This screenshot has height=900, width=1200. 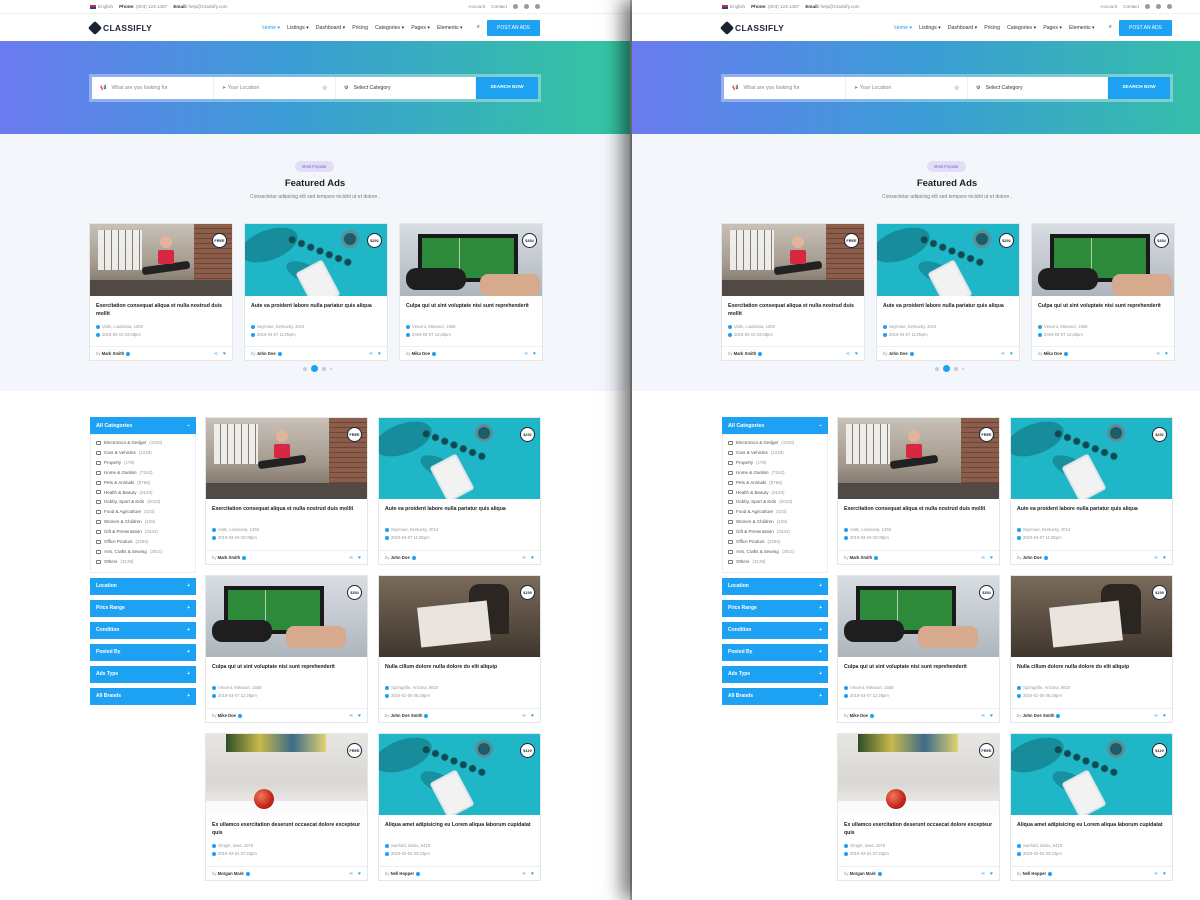 I want to click on target-icon: ◎, so click(x=956, y=88).